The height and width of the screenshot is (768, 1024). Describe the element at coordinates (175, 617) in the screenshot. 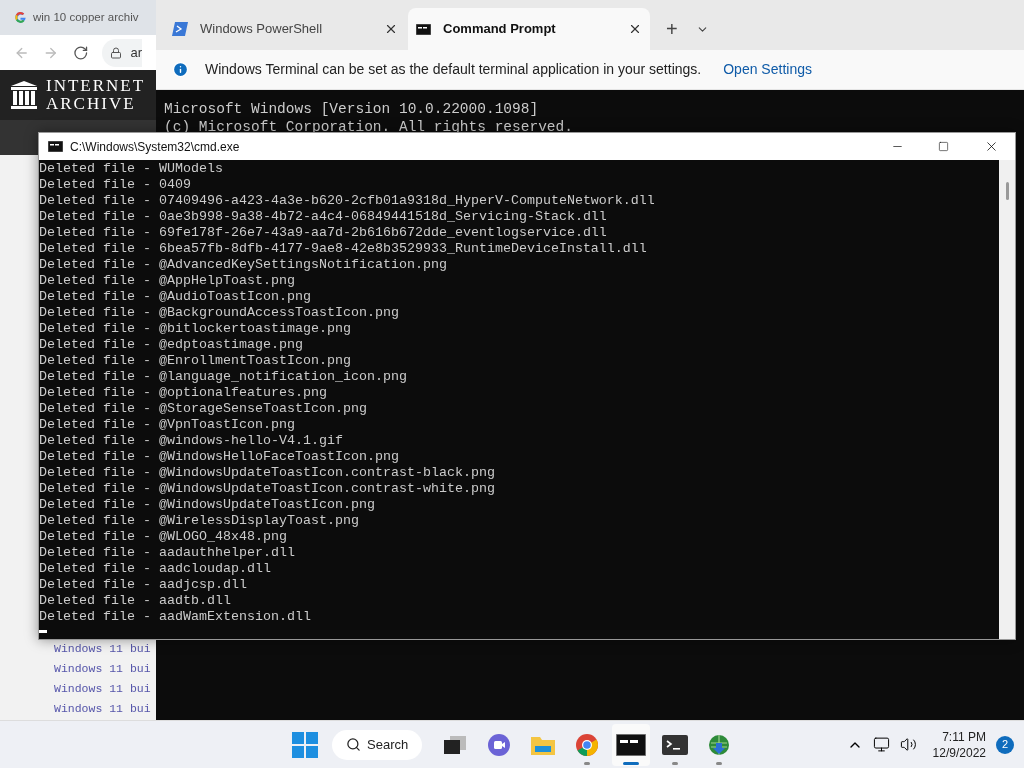

I see `console-line: Deleted file - aadWamExtension.dll` at that location.